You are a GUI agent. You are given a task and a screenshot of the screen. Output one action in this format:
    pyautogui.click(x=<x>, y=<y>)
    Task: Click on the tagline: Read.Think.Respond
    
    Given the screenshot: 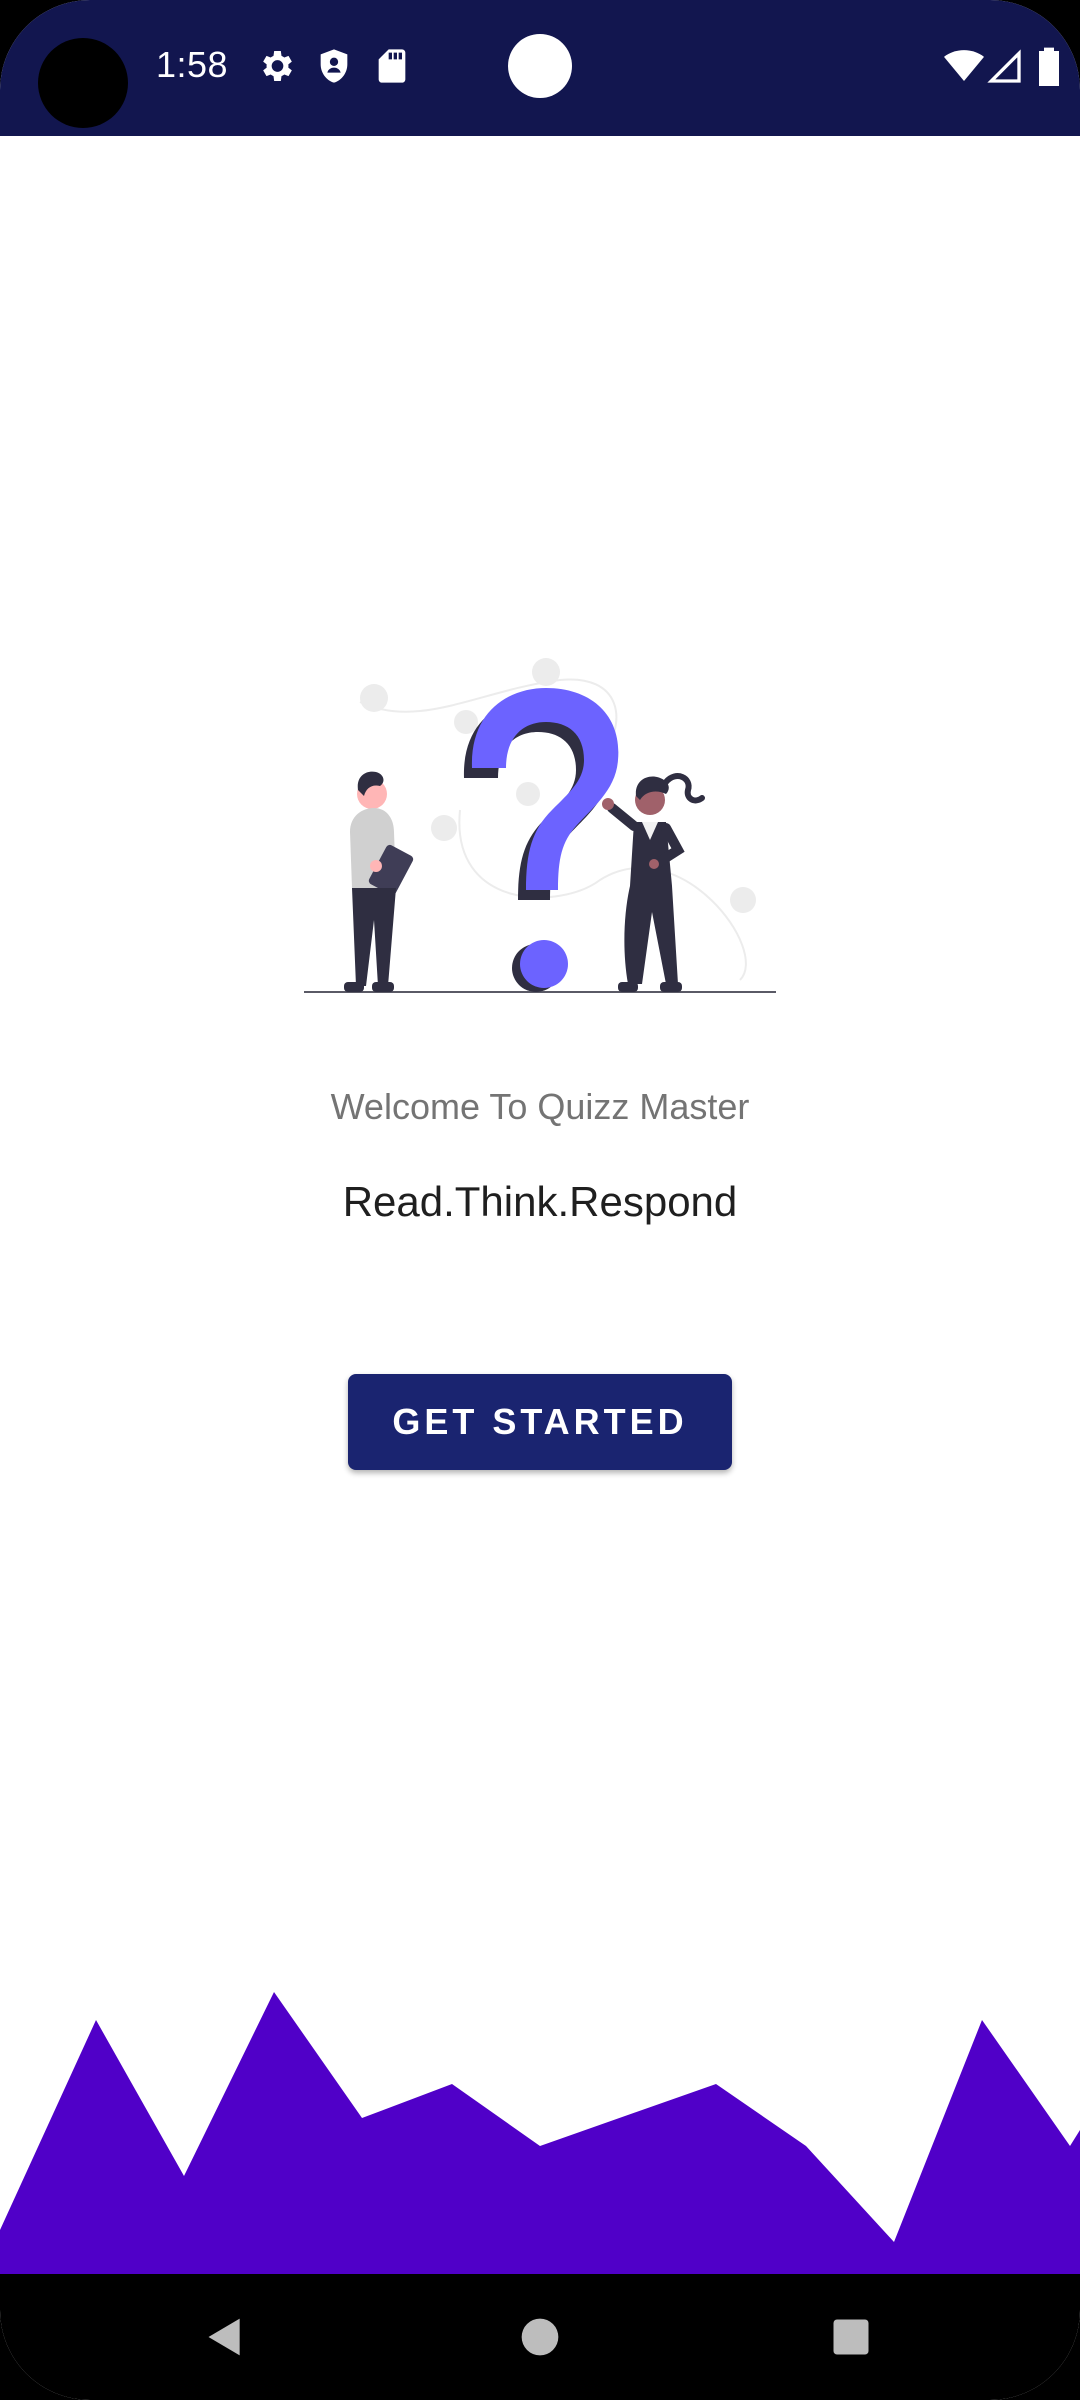 What is the action you would take?
    pyautogui.click(x=540, y=1201)
    